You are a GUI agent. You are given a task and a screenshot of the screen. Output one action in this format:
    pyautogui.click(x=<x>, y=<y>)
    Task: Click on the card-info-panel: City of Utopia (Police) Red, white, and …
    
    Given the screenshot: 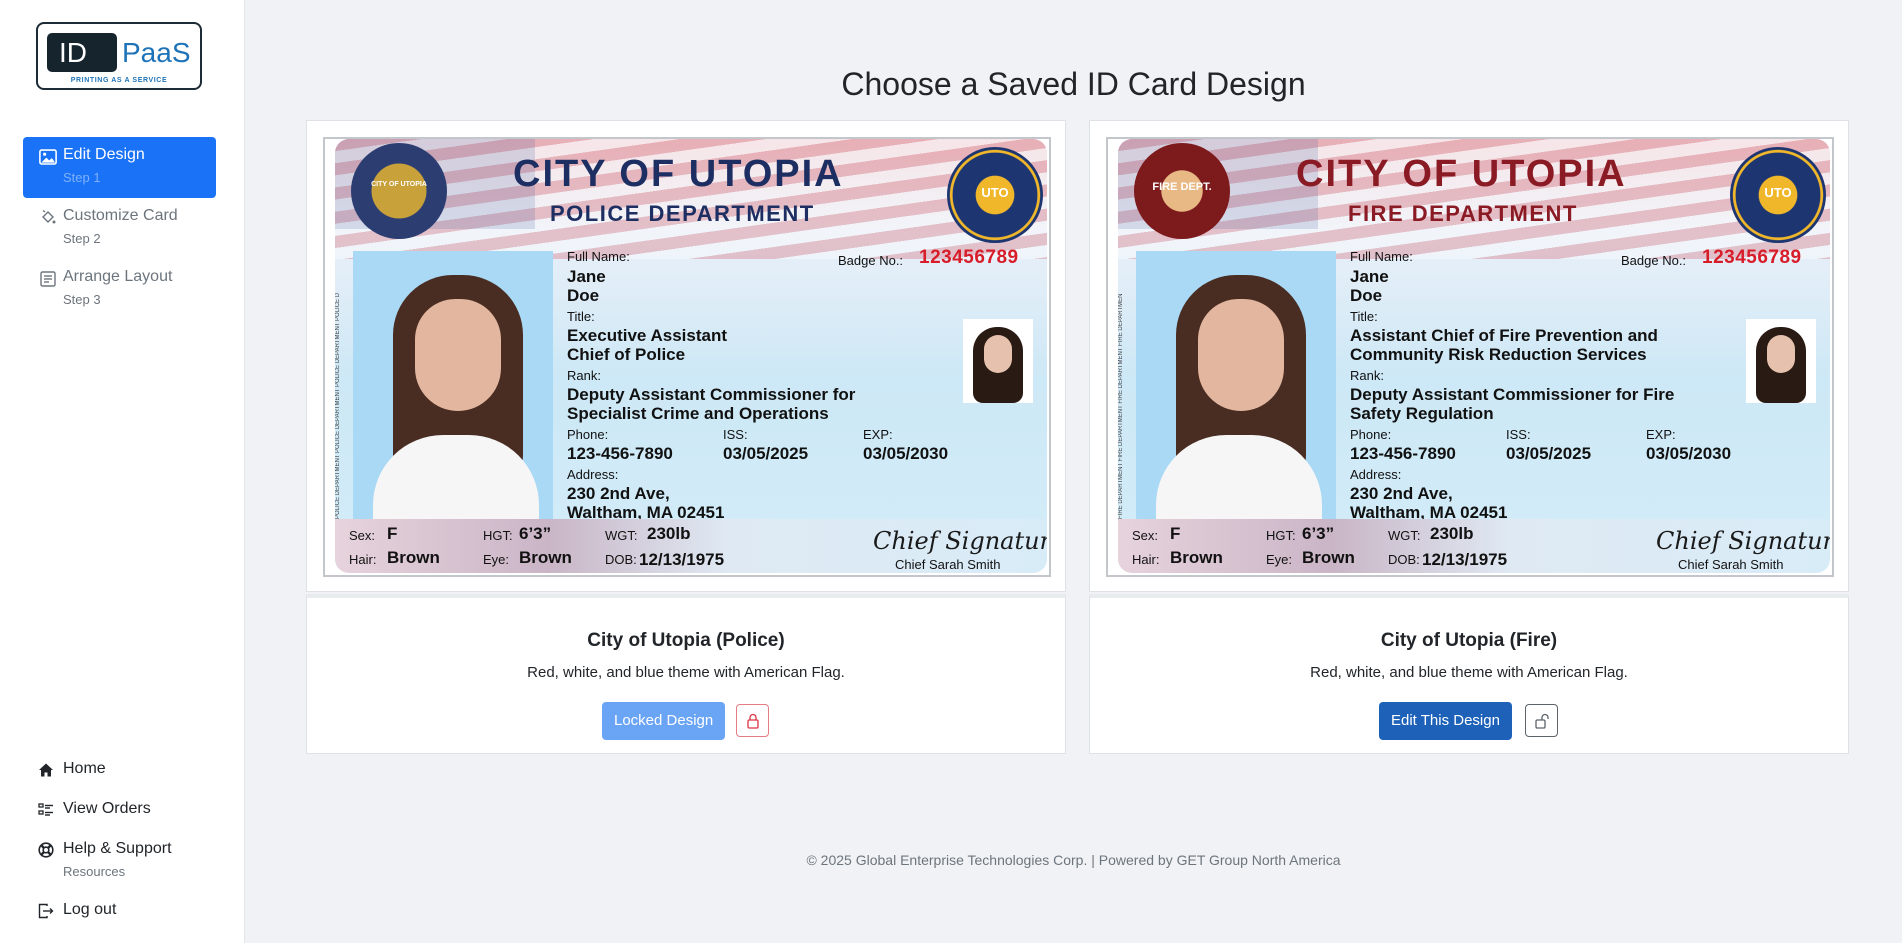 What is the action you would take?
    pyautogui.click(x=686, y=674)
    